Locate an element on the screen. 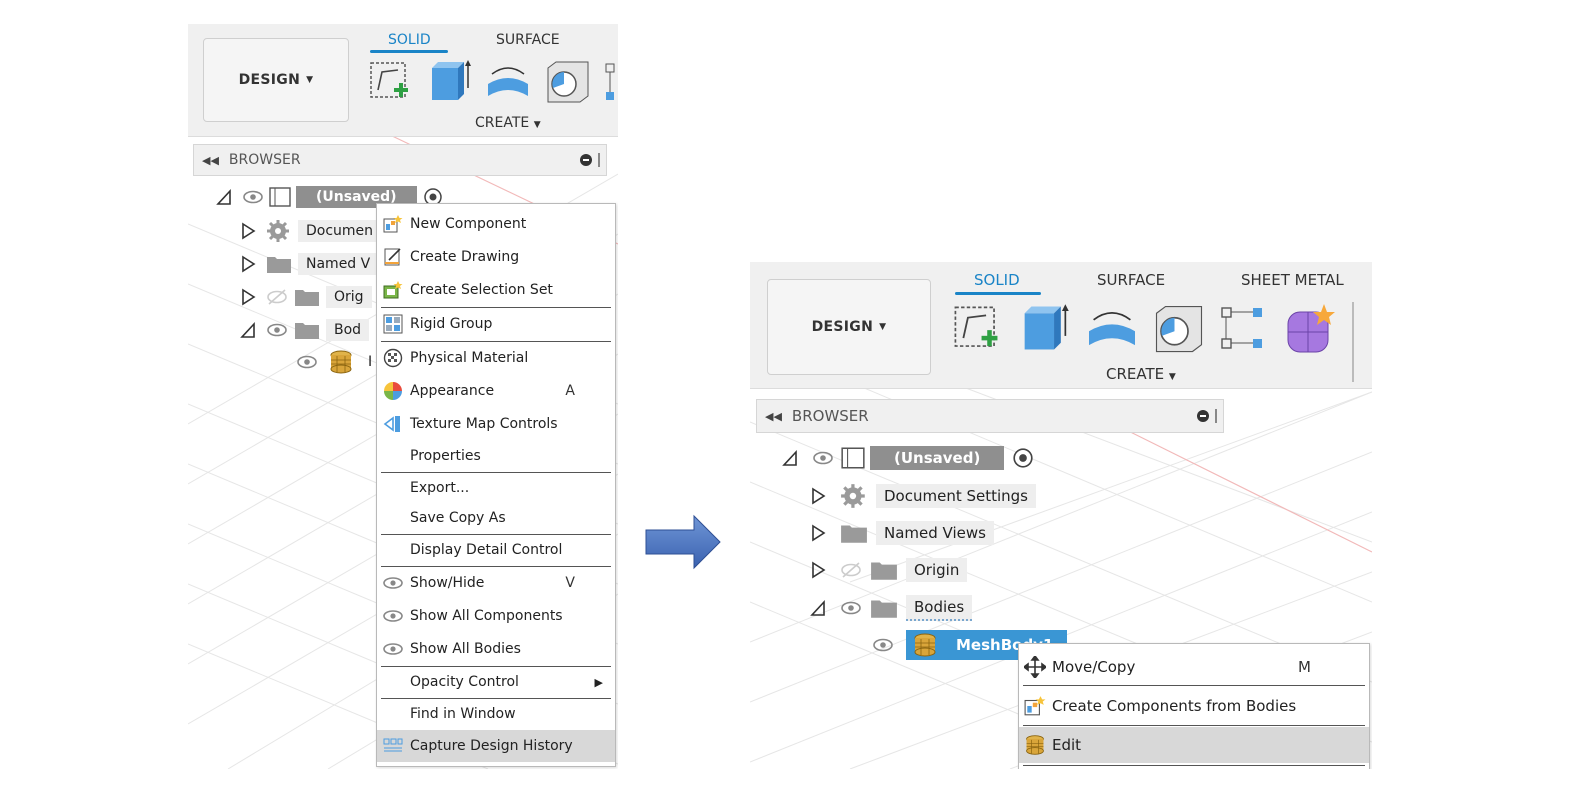  menu-item-opacity-control: Opacity Control ▶ is located at coordinates (496, 682).